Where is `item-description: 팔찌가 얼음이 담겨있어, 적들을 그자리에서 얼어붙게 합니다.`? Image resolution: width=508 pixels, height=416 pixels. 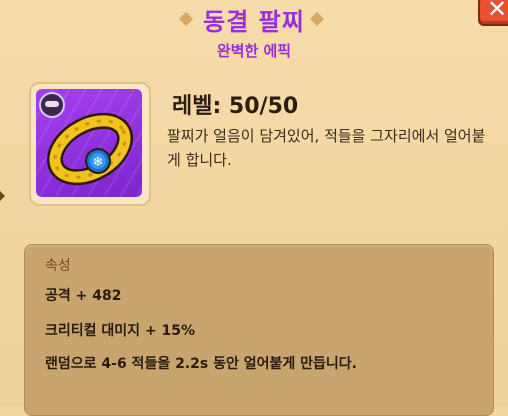 item-description: 팔찌가 얼음이 담겨있어, 적들을 그자리에서 얼어붙게 합니다. is located at coordinates (326, 148).